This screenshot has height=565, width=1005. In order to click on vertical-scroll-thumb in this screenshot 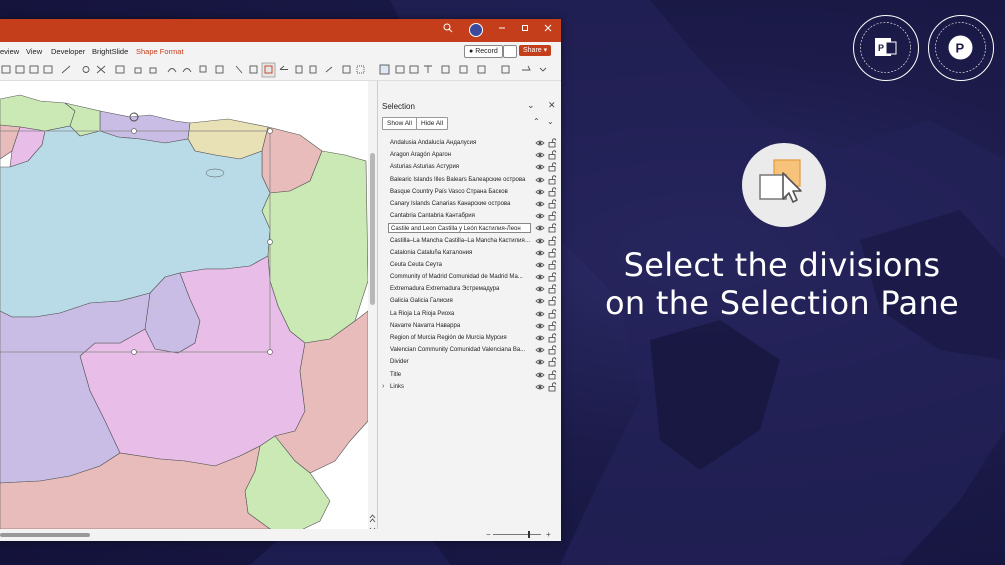, I will do `click(372, 229)`.